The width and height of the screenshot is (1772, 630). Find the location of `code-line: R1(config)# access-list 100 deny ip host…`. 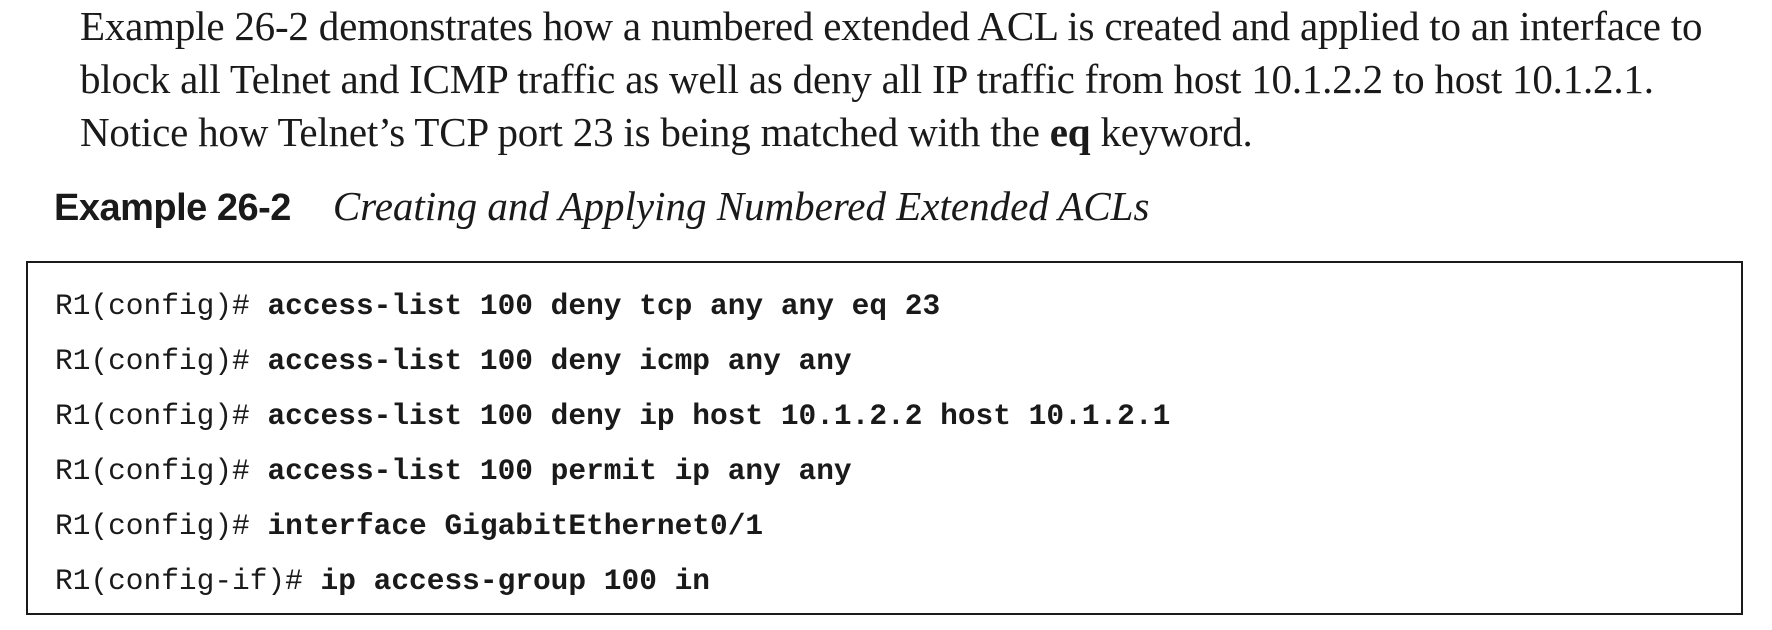

code-line: R1(config)# access-list 100 deny ip host… is located at coordinates (612, 416).